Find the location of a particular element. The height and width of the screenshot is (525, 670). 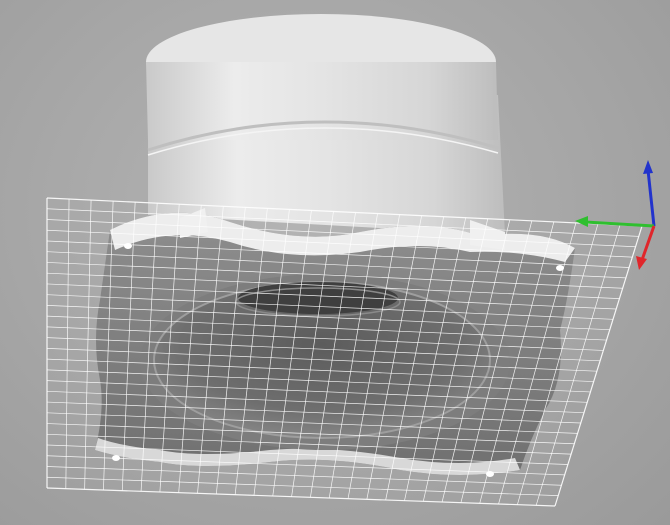

mounting-hole-top-left is located at coordinates (128, 246).